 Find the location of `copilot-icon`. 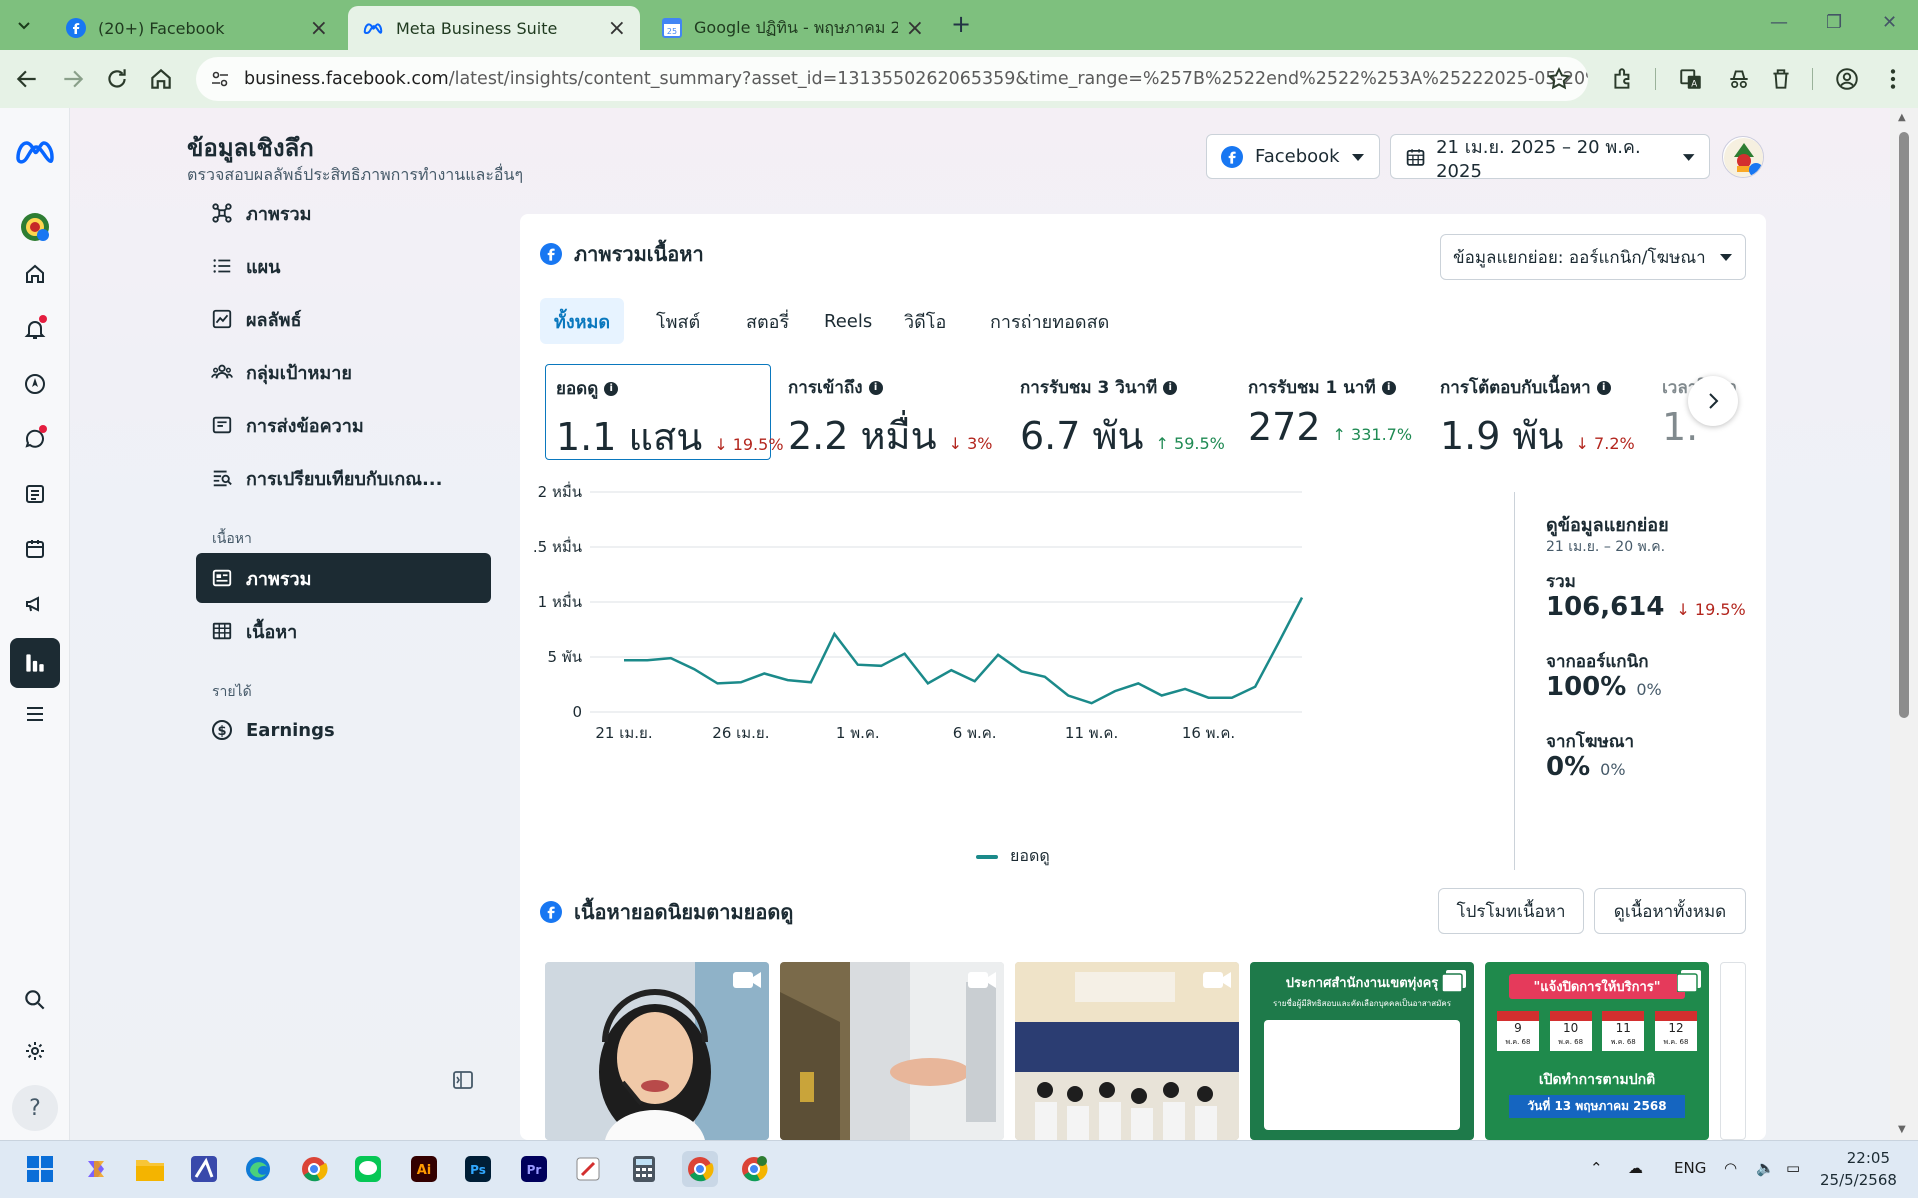

copilot-icon is located at coordinates (96, 1169).